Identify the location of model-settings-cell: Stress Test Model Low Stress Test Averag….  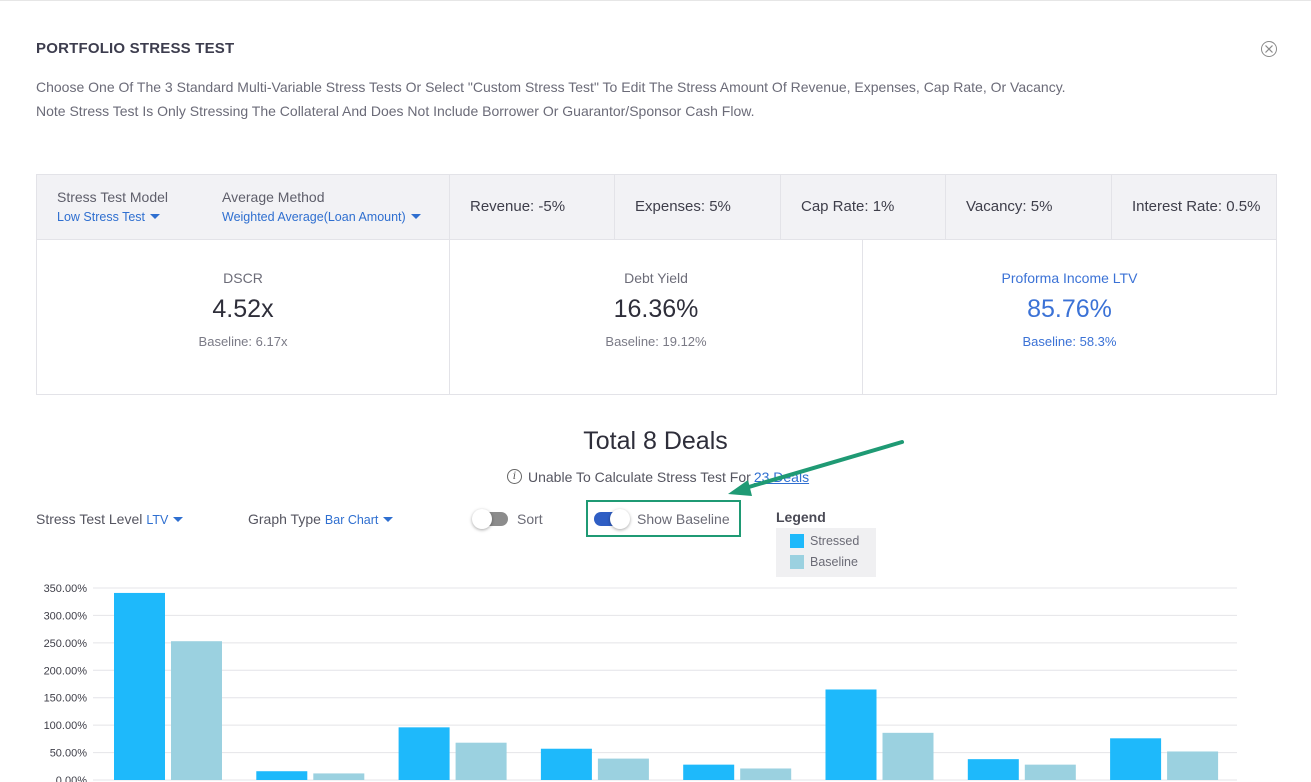
(243, 207).